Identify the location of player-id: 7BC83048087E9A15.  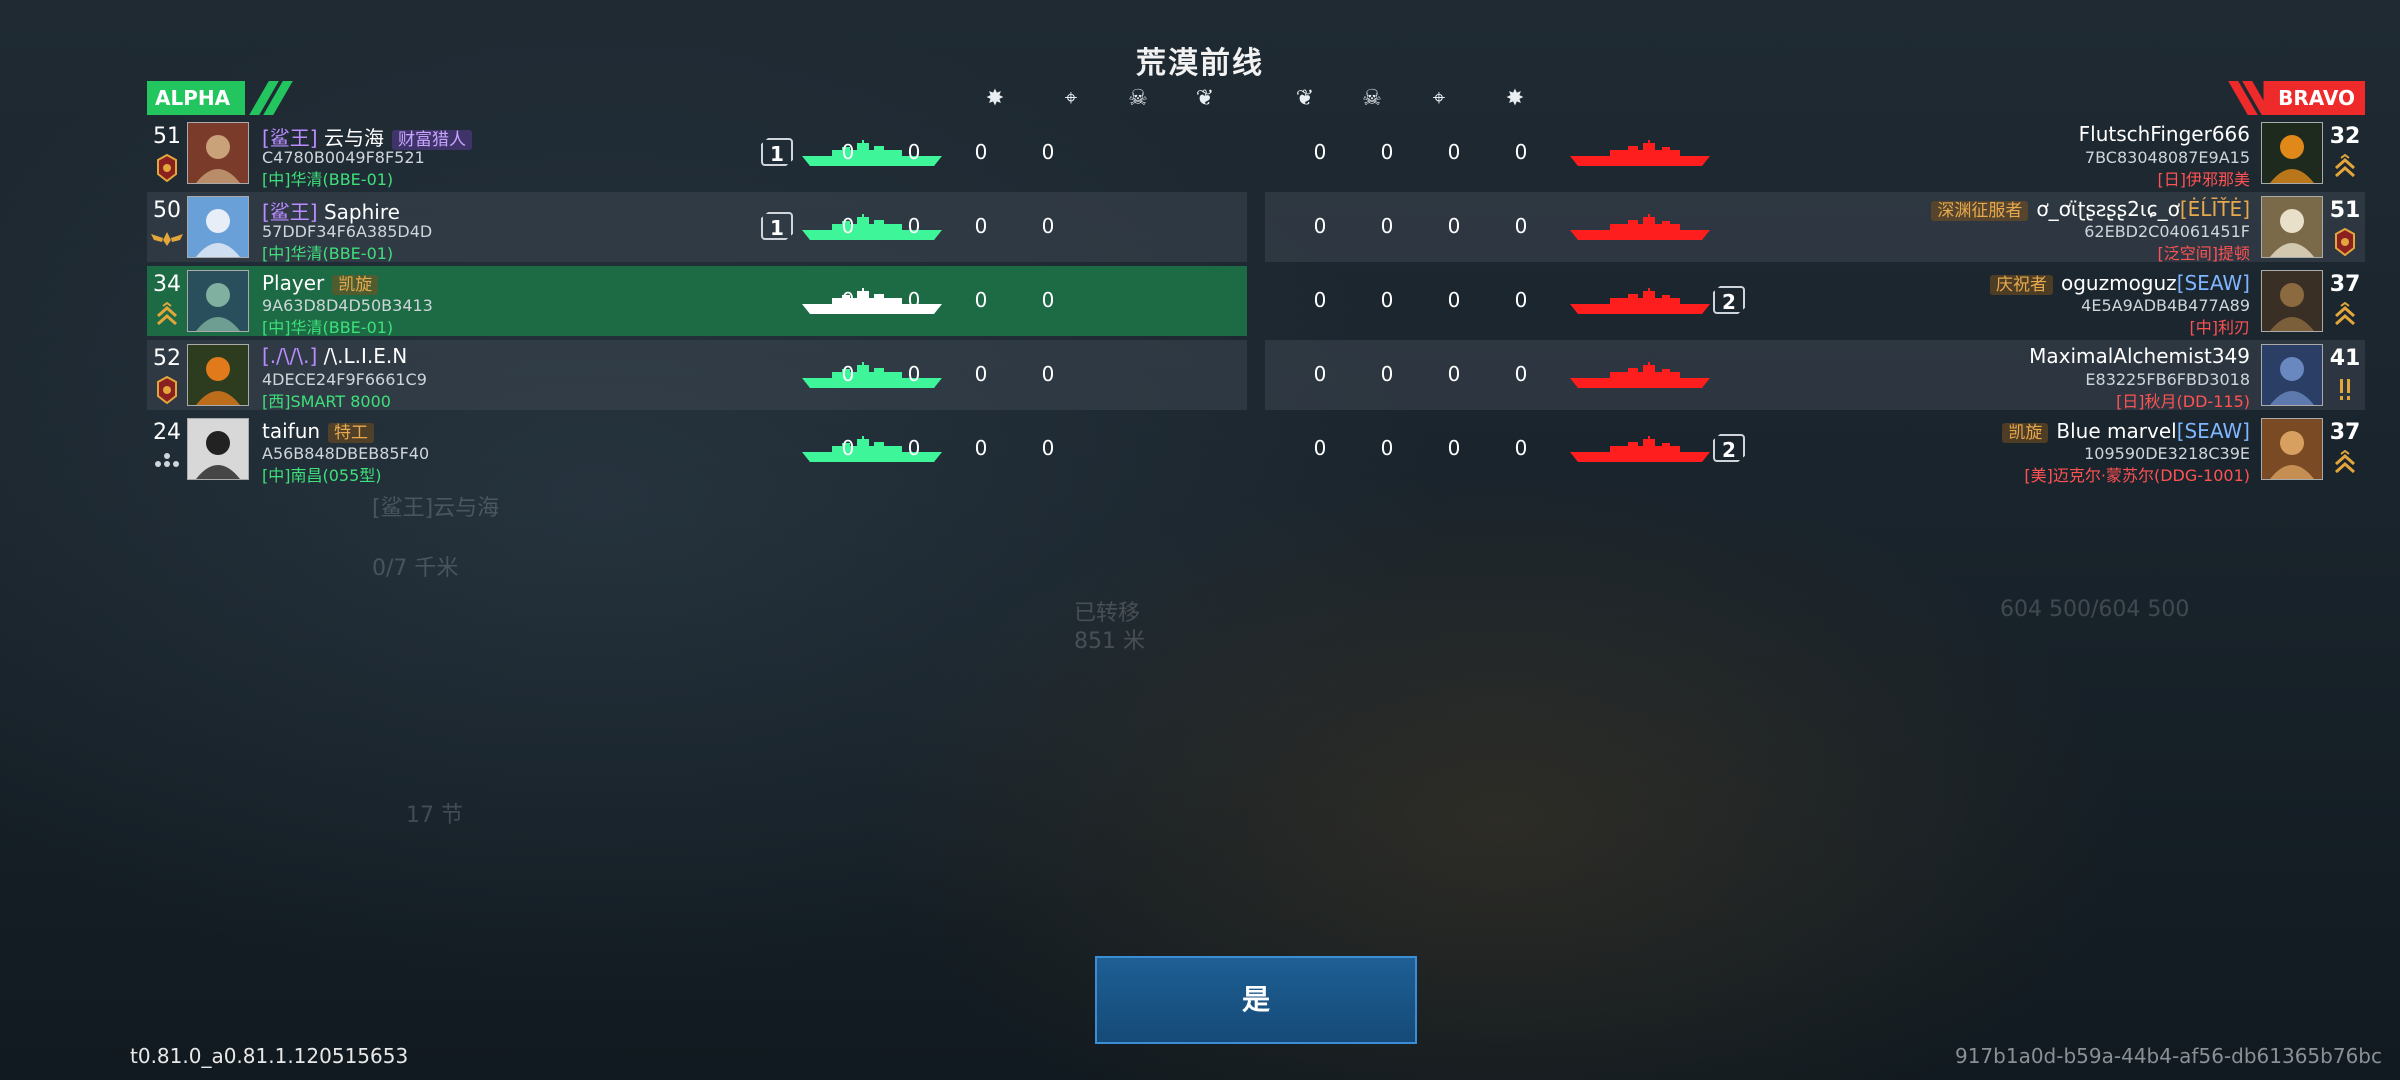
(2167, 157).